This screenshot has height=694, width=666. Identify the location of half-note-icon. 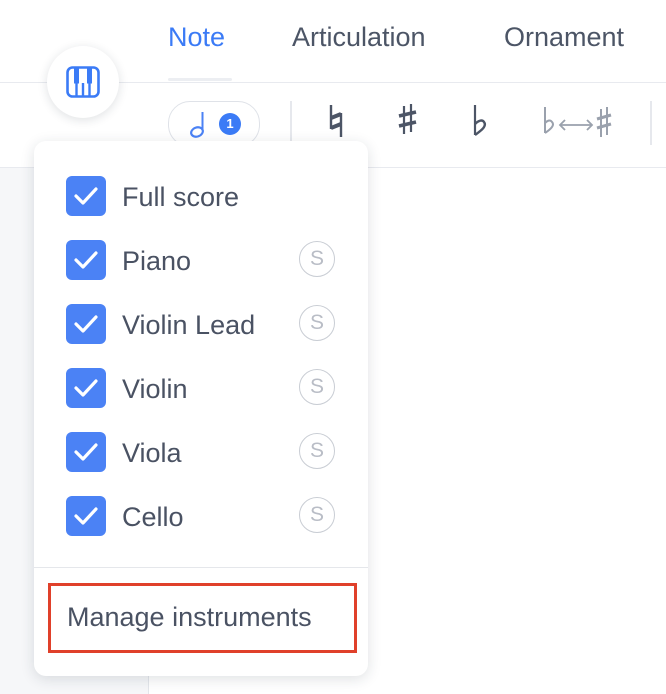
(200, 126).